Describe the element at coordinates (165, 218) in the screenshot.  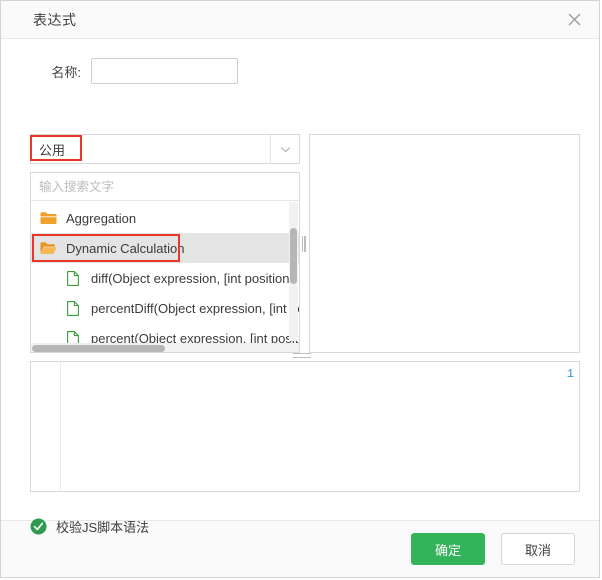
I see `tree-item-aggregation: Aggregation` at that location.